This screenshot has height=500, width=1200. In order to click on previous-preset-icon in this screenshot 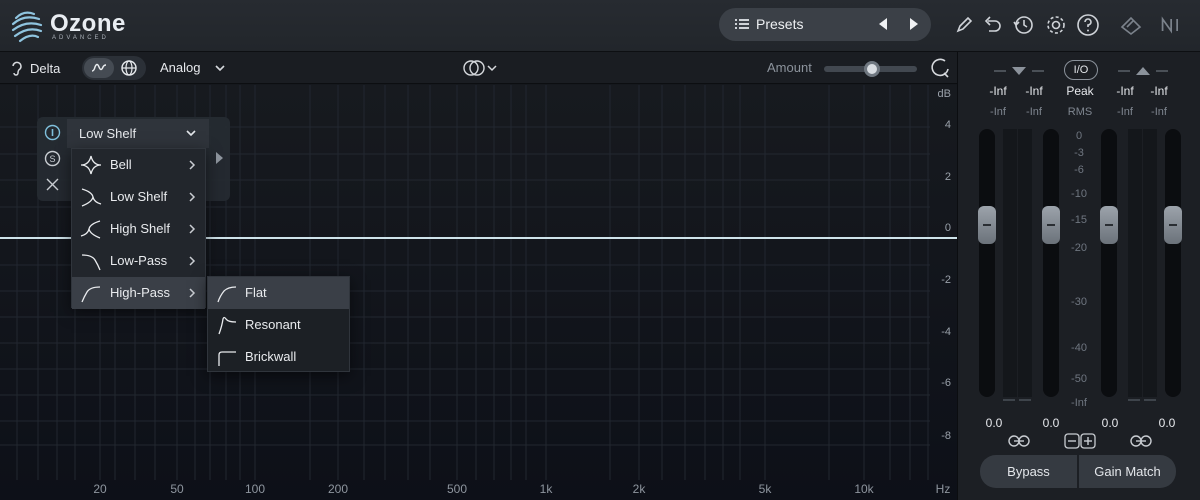, I will do `click(883, 24)`.